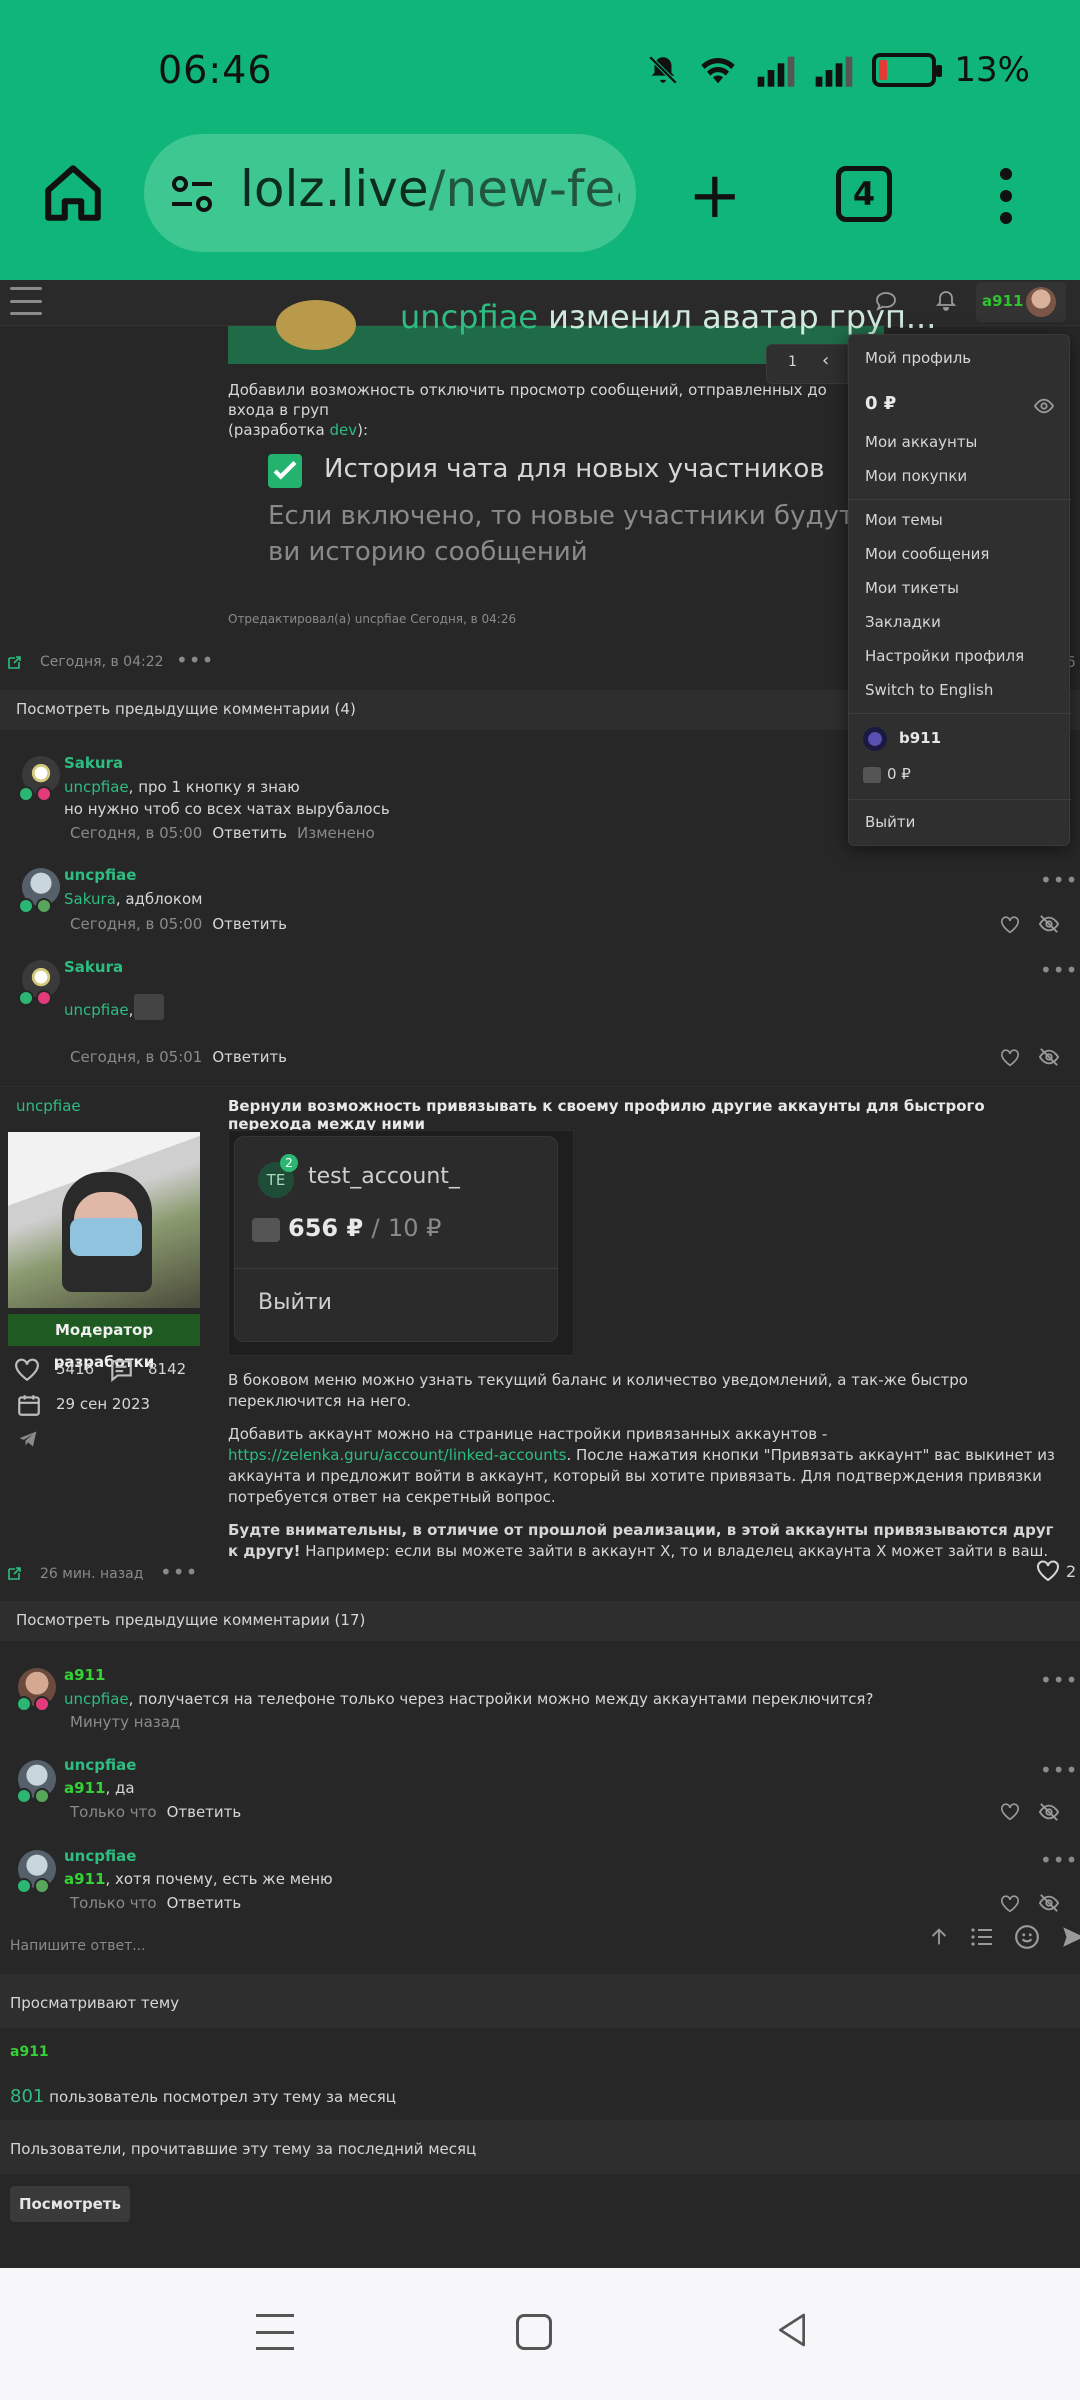 This screenshot has width=1080, height=2400. Describe the element at coordinates (792, 2330) in the screenshot. I see `back-icon` at that location.